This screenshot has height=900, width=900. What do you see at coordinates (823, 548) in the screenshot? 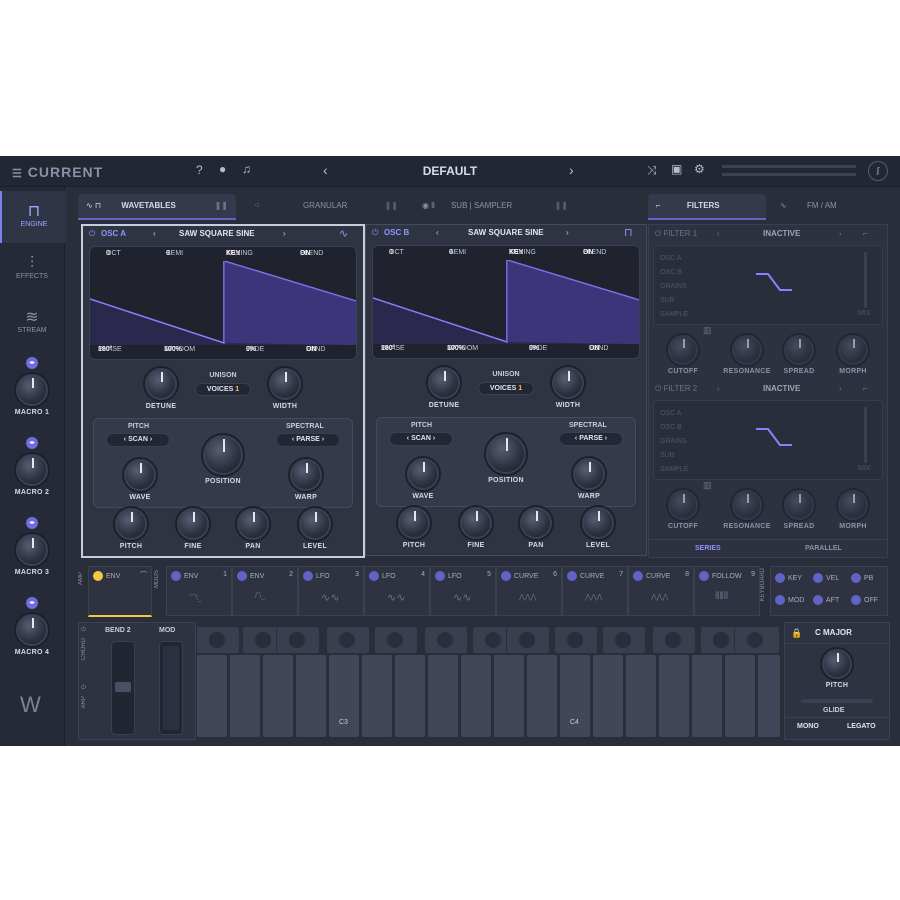
I see `parallel-button: PARALLEL` at bounding box center [823, 548].